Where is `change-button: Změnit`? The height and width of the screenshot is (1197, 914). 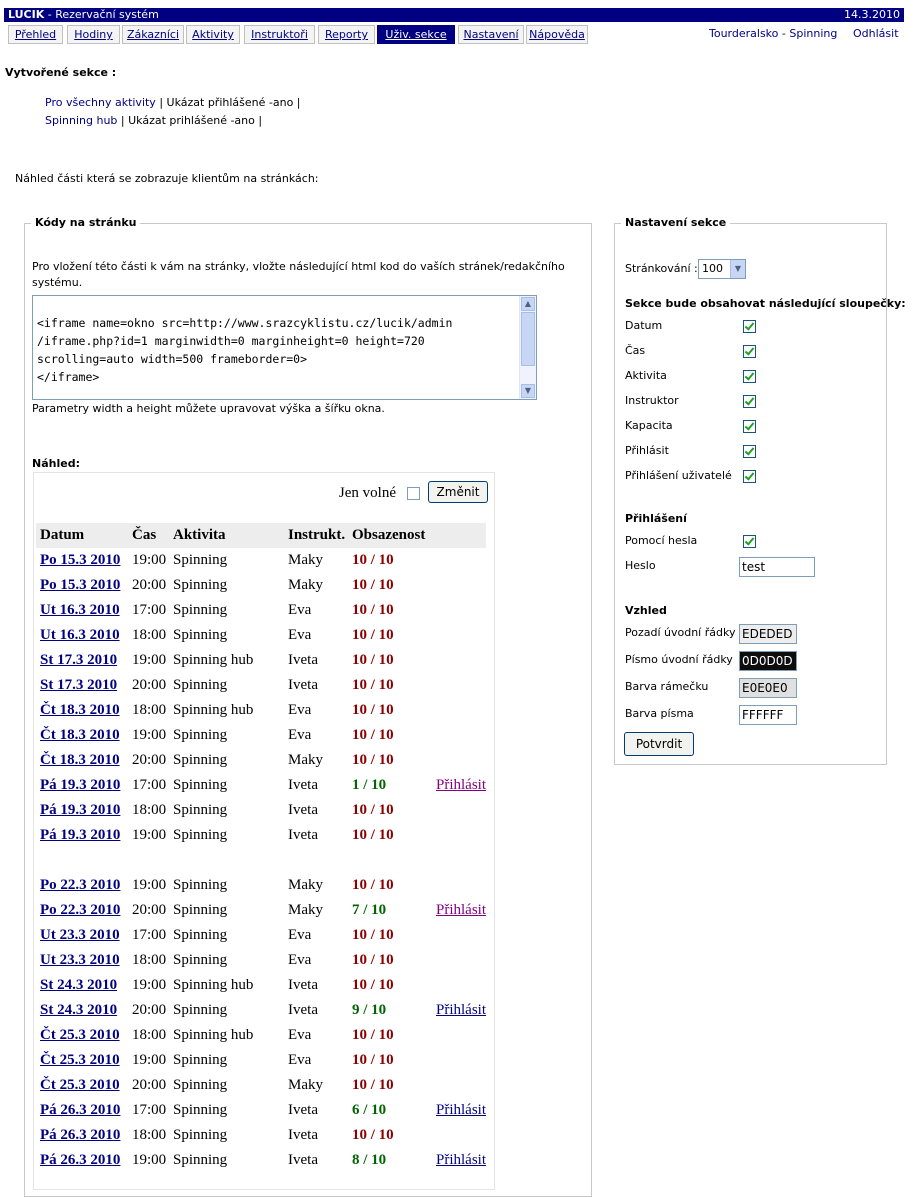 change-button: Změnit is located at coordinates (458, 492).